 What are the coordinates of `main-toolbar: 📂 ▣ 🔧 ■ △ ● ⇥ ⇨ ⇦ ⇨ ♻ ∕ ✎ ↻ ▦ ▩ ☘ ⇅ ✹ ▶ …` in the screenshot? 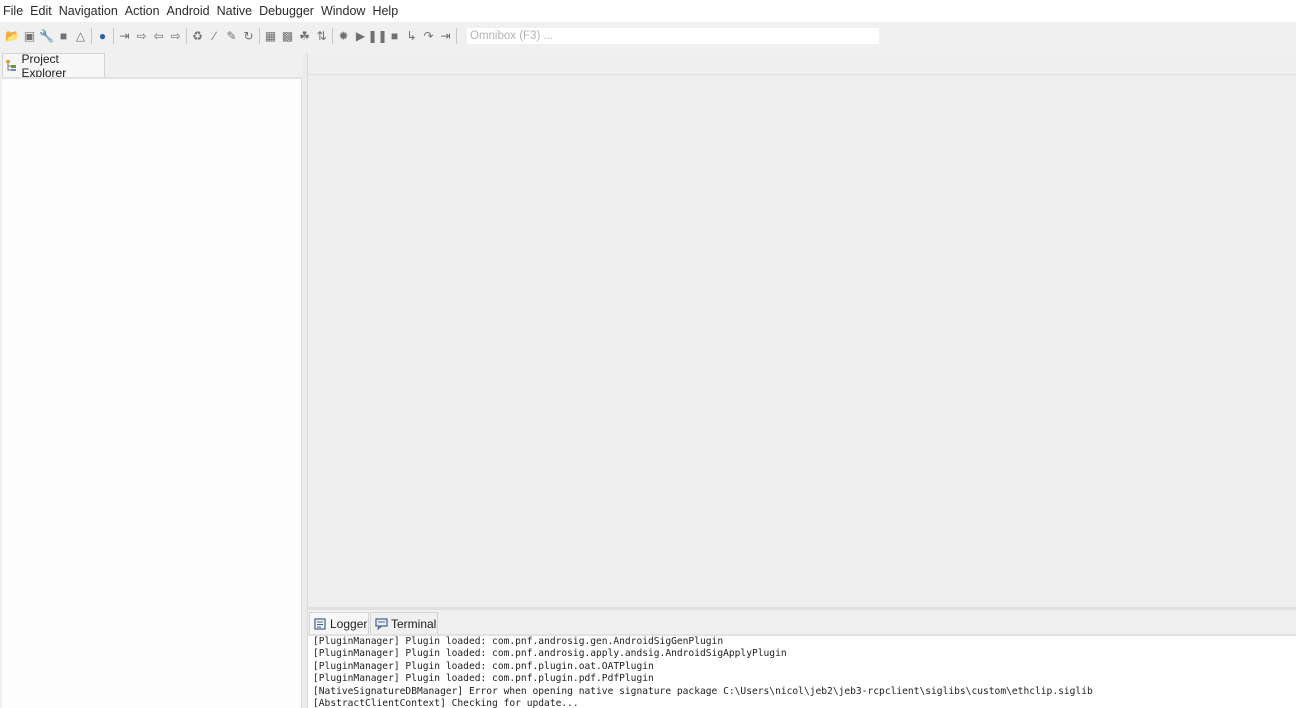 It's located at (648, 36).